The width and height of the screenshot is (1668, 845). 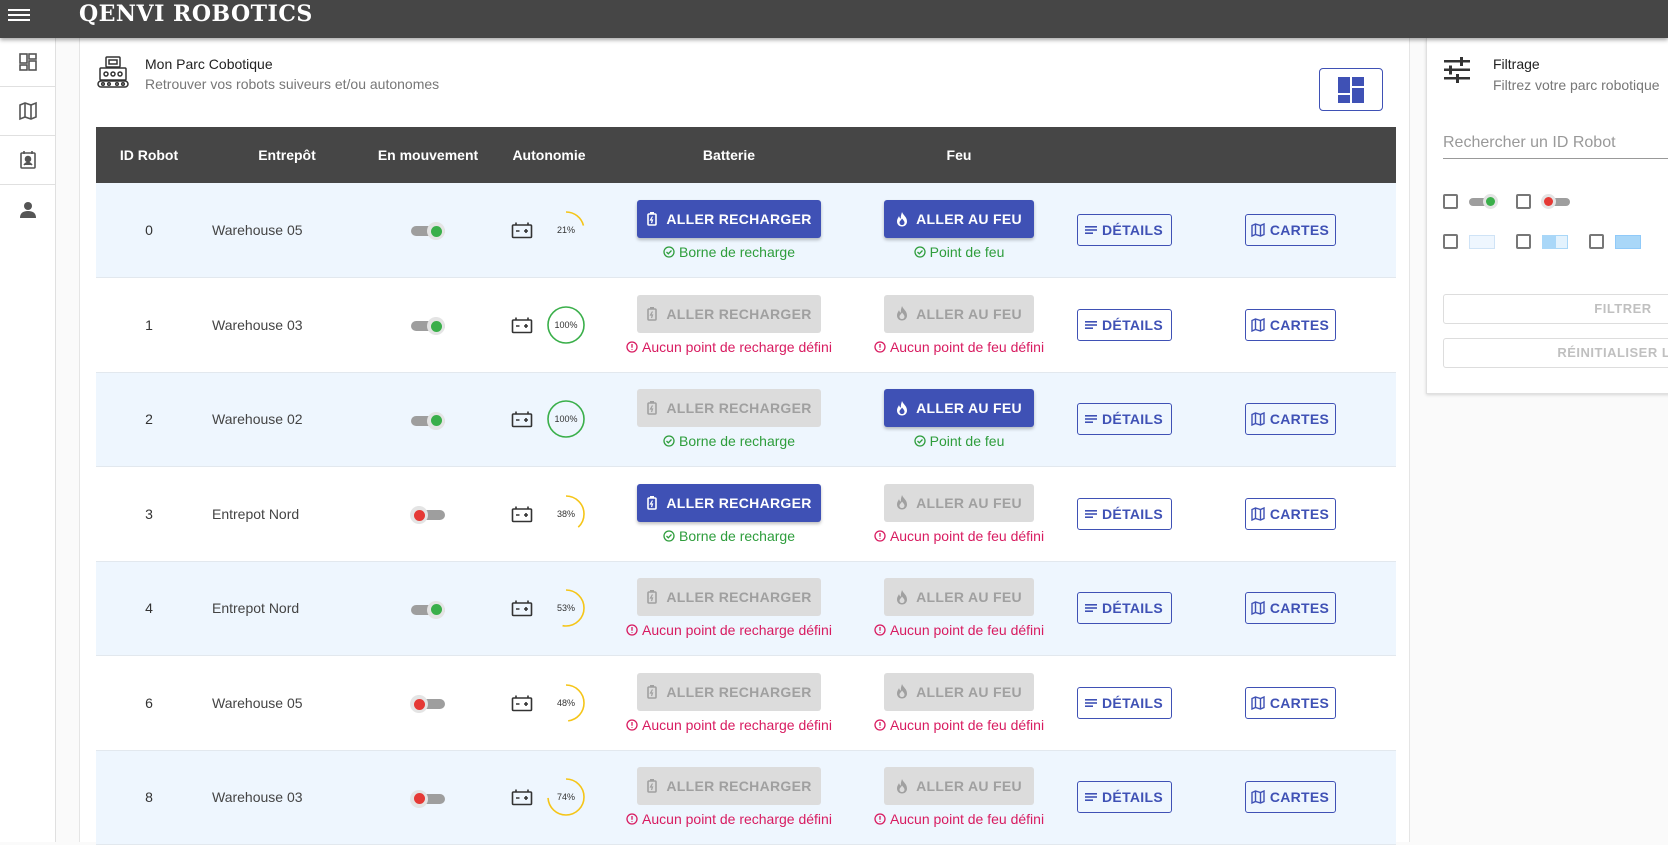 What do you see at coordinates (1351, 89) in the screenshot?
I see `layout-toggle-button` at bounding box center [1351, 89].